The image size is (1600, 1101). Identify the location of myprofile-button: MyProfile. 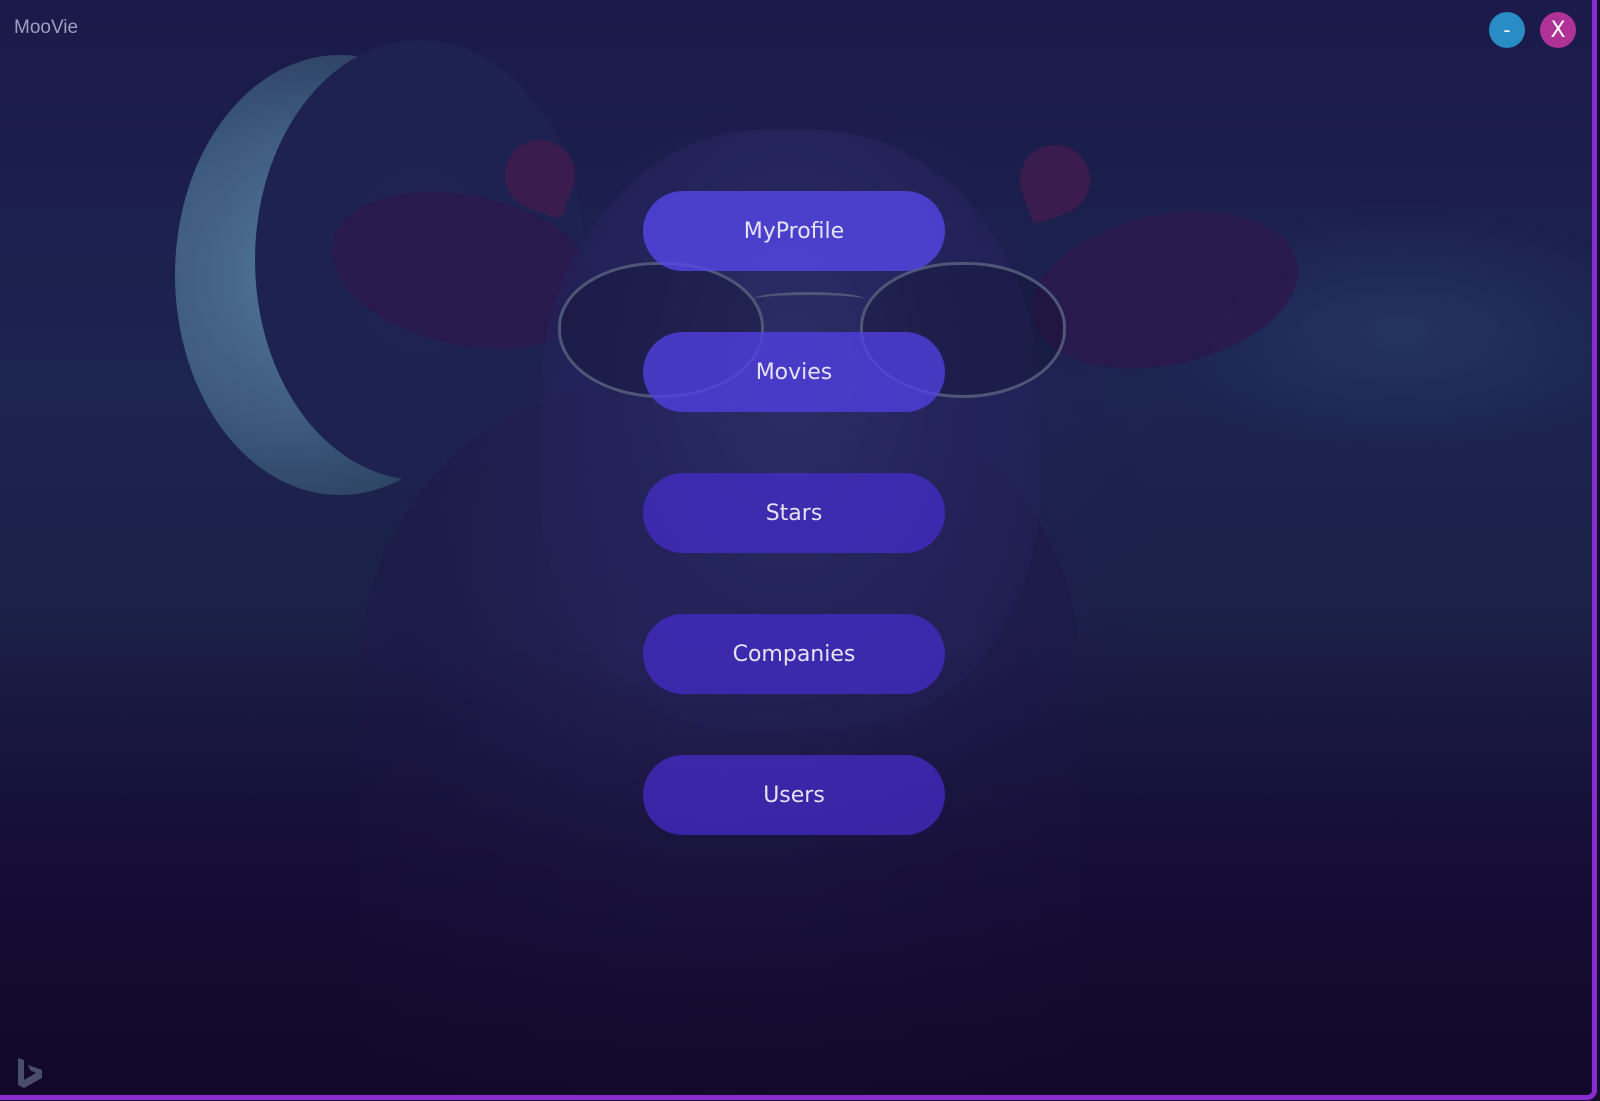
(794, 231).